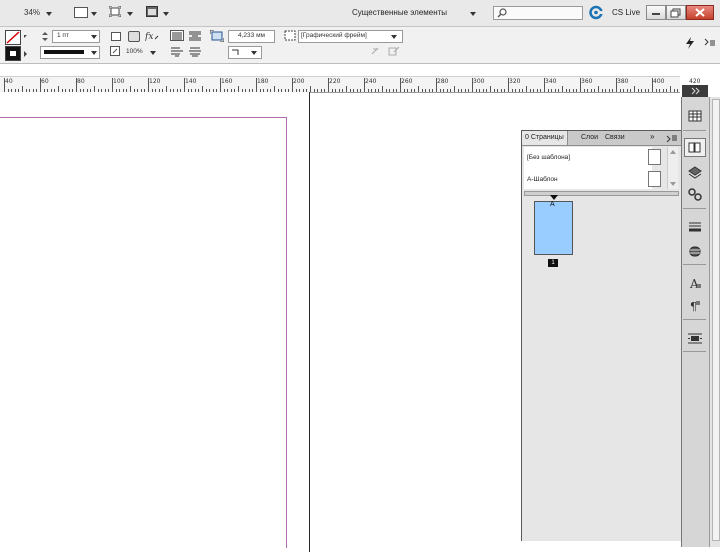 The width and height of the screenshot is (720, 552). I want to click on zoom-dropdown-icon, so click(49, 14).